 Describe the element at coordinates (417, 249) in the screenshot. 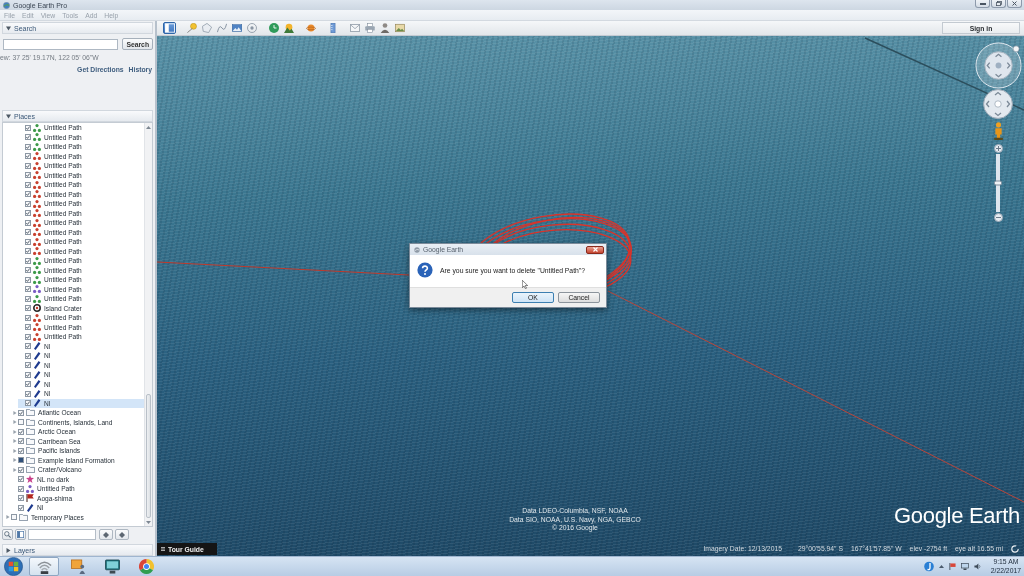

I see `globe-icon` at that location.